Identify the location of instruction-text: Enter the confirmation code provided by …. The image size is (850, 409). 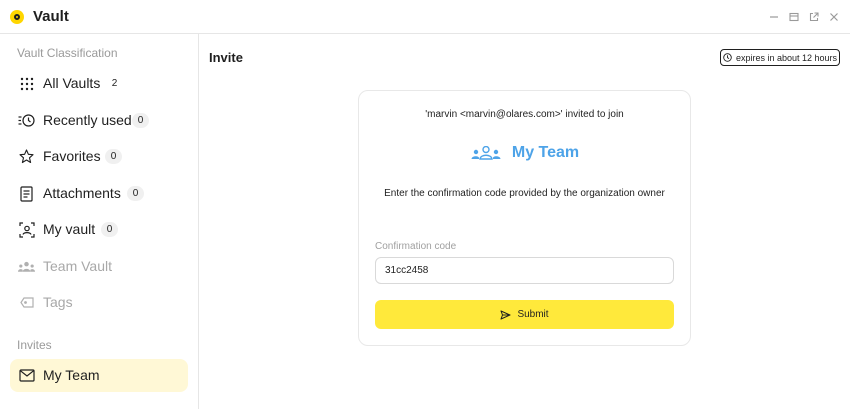
(524, 193).